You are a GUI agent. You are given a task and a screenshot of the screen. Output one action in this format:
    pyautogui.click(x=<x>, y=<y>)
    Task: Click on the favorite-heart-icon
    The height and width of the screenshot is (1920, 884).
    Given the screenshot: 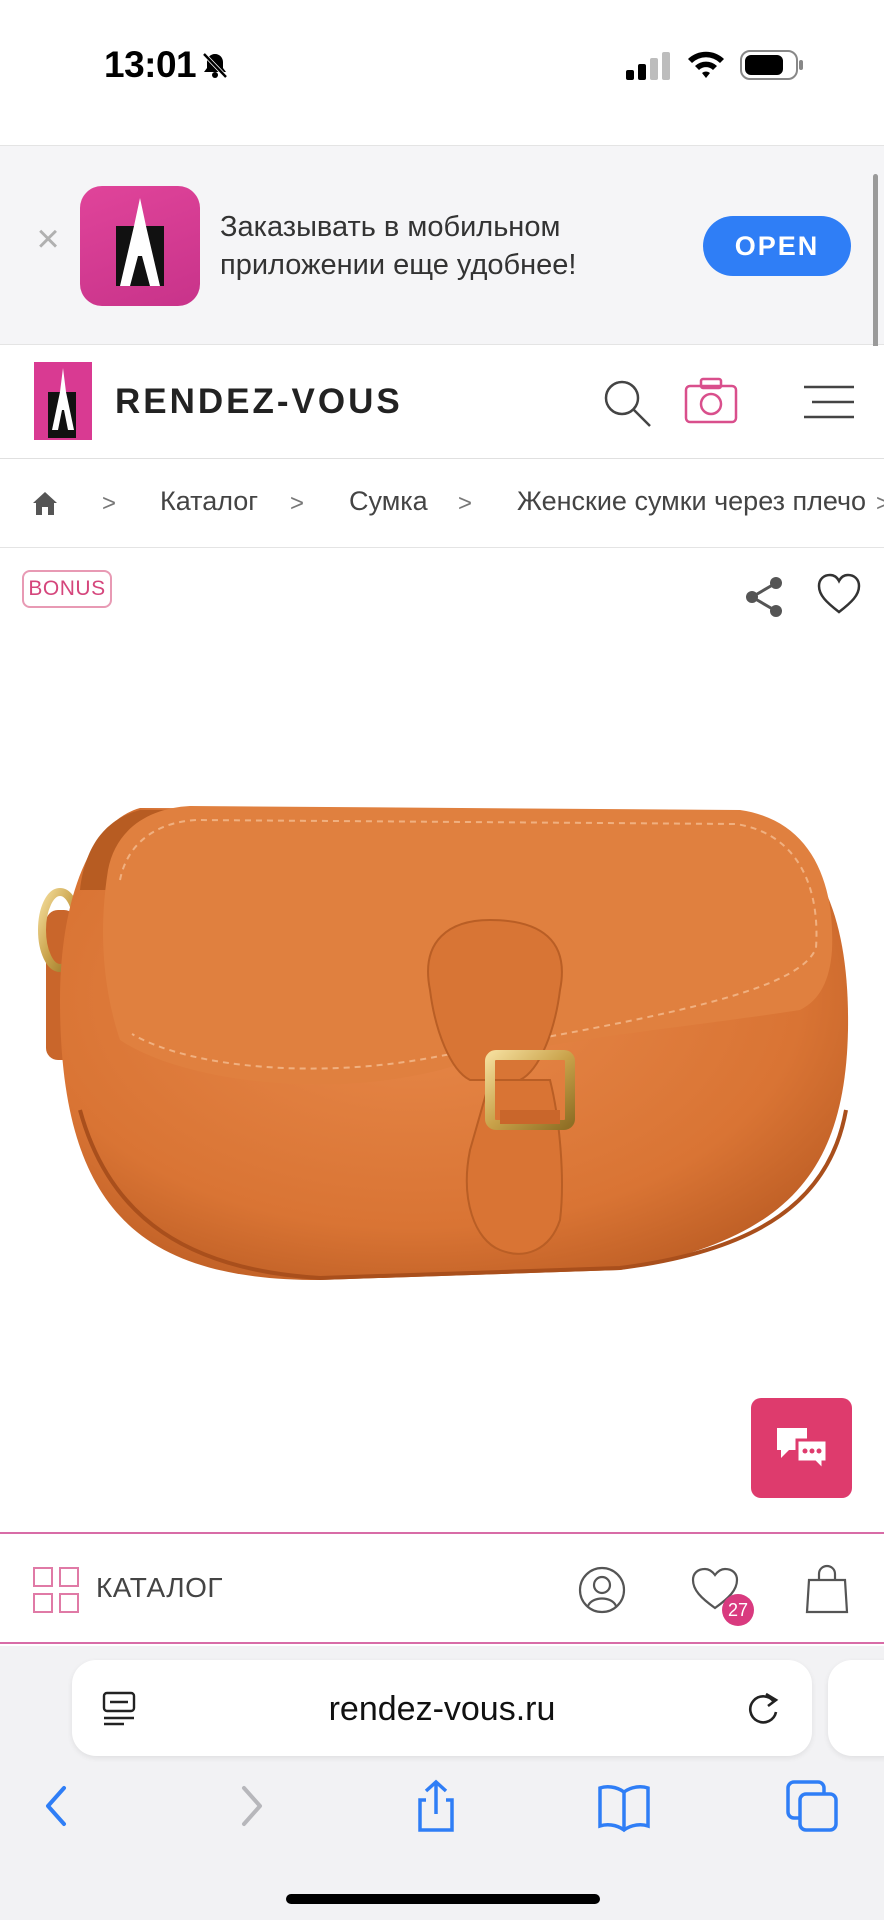 What is the action you would take?
    pyautogui.click(x=839, y=594)
    